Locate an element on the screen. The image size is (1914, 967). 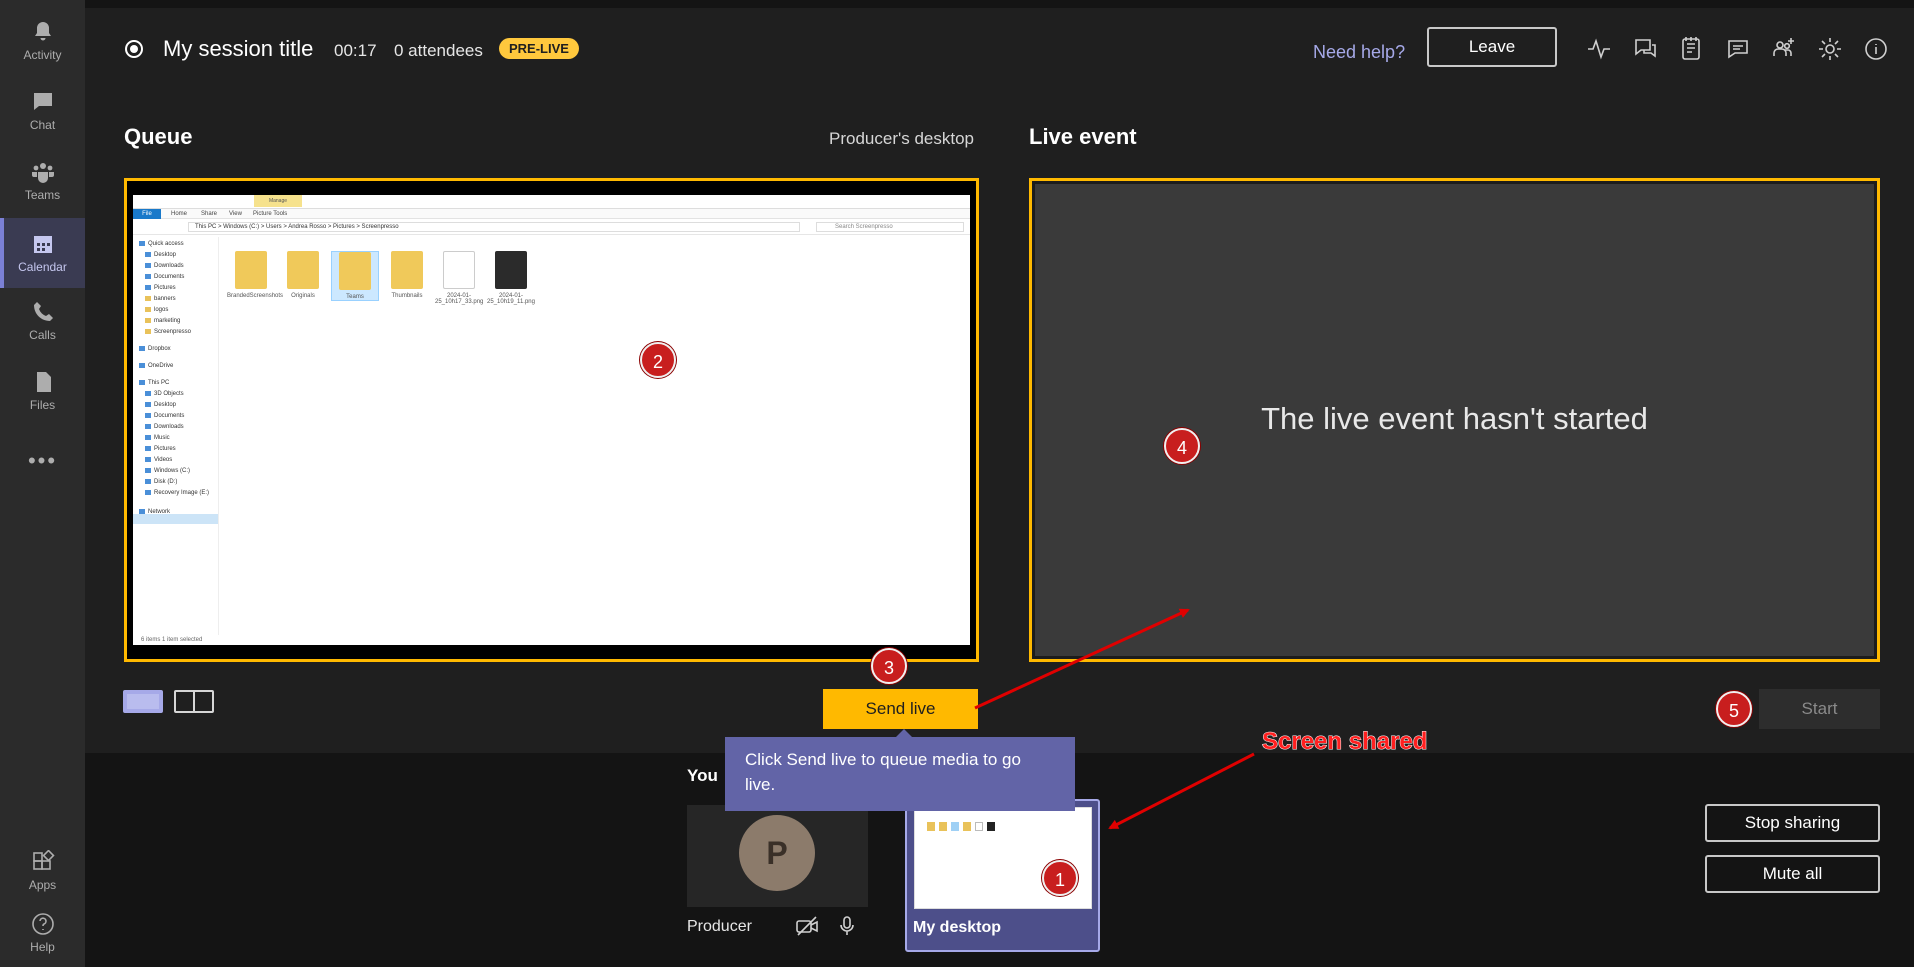
rail-item-files: Files is located at coordinates (42, 391).